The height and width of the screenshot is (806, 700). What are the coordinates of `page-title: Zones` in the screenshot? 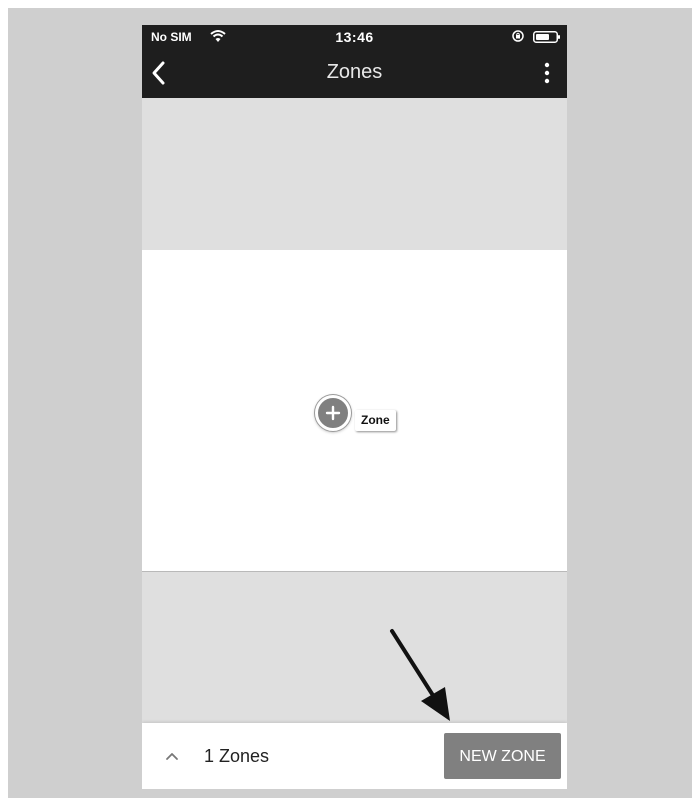 It's located at (354, 72).